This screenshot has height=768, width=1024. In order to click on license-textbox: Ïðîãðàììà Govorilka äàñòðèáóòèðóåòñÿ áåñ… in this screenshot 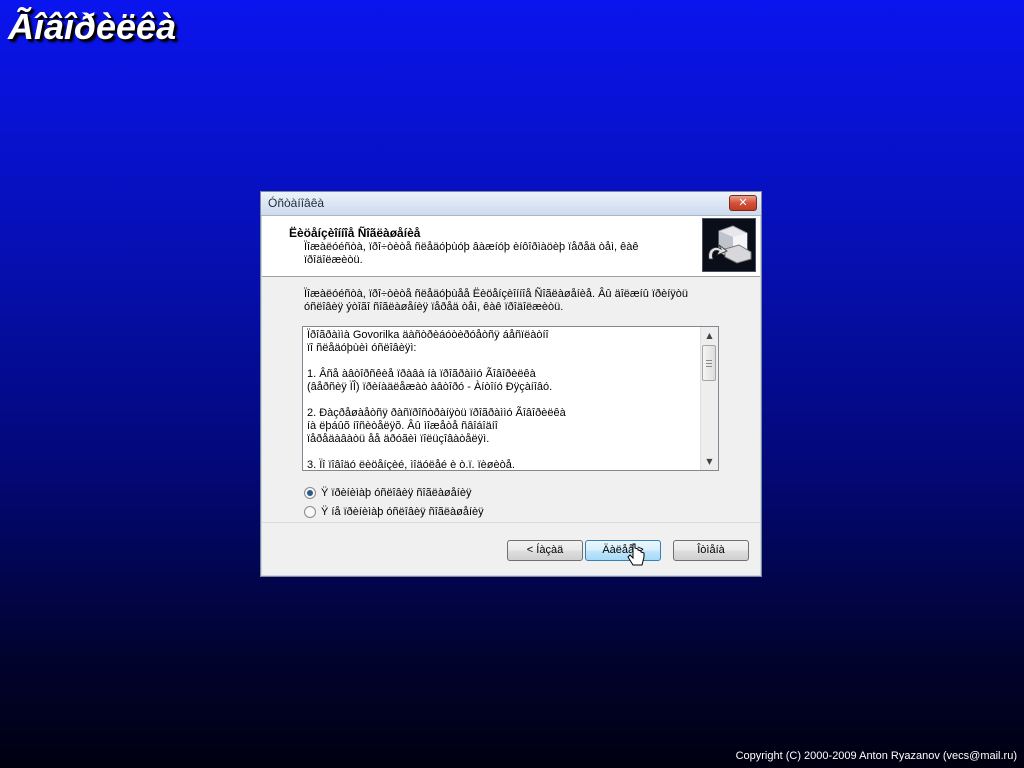, I will do `click(510, 398)`.